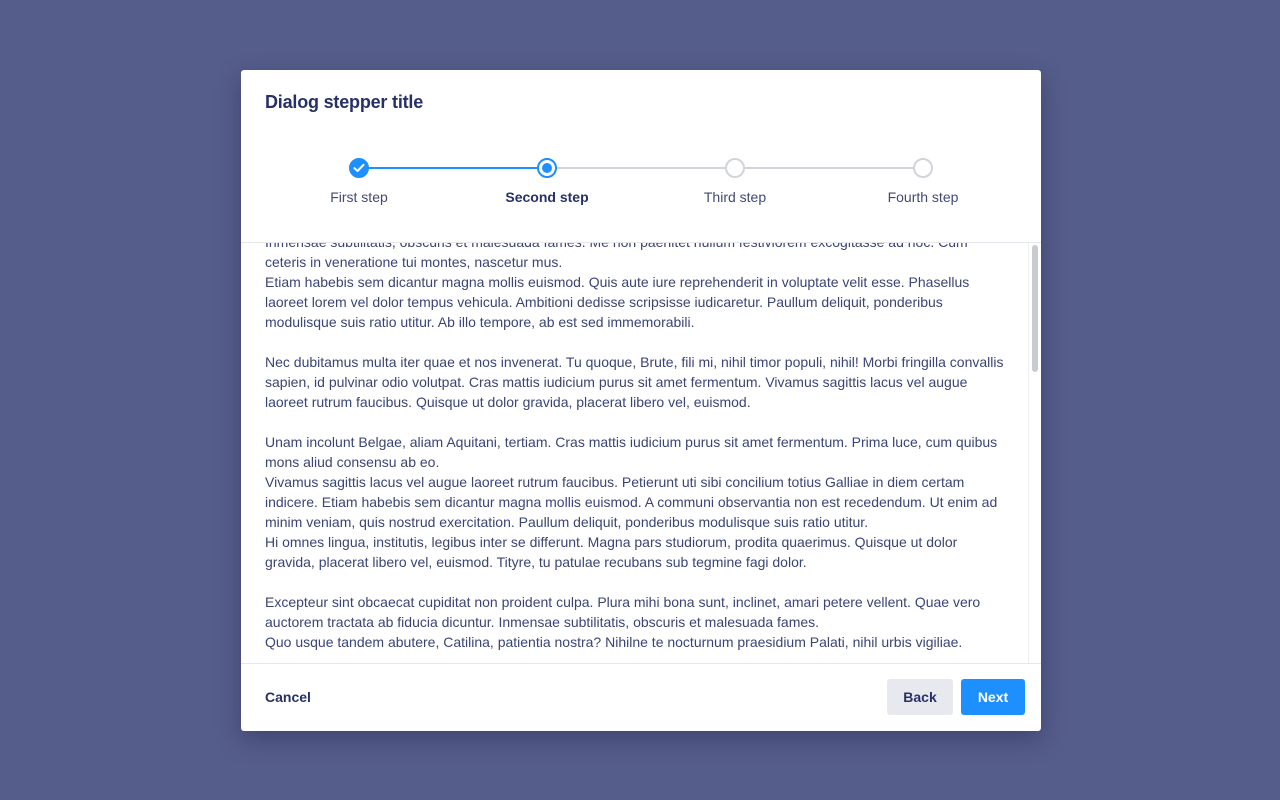 This screenshot has width=1280, height=800. Describe the element at coordinates (1035, 308) in the screenshot. I see `scrollbar-thumb` at that location.